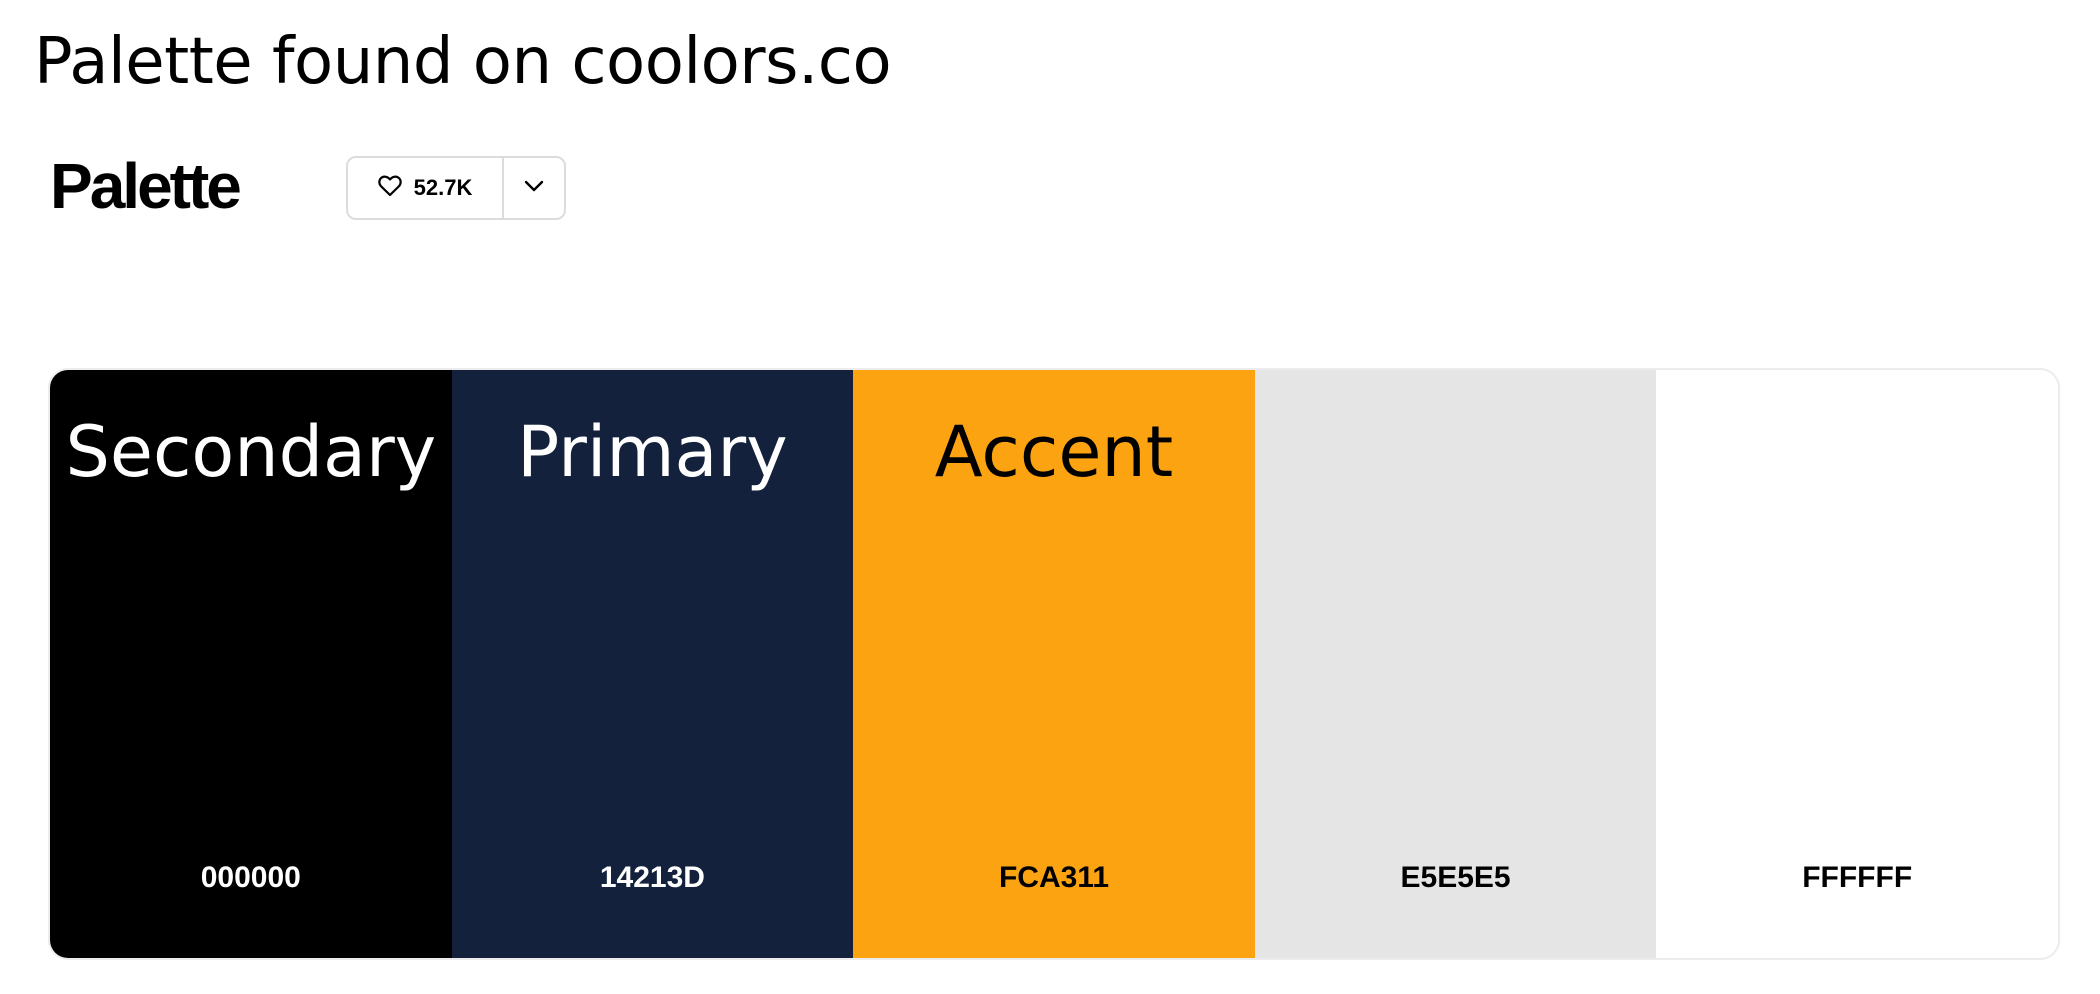  Describe the element at coordinates (1857, 878) in the screenshot. I see `swatch-hex-code: FFFFFF` at that location.